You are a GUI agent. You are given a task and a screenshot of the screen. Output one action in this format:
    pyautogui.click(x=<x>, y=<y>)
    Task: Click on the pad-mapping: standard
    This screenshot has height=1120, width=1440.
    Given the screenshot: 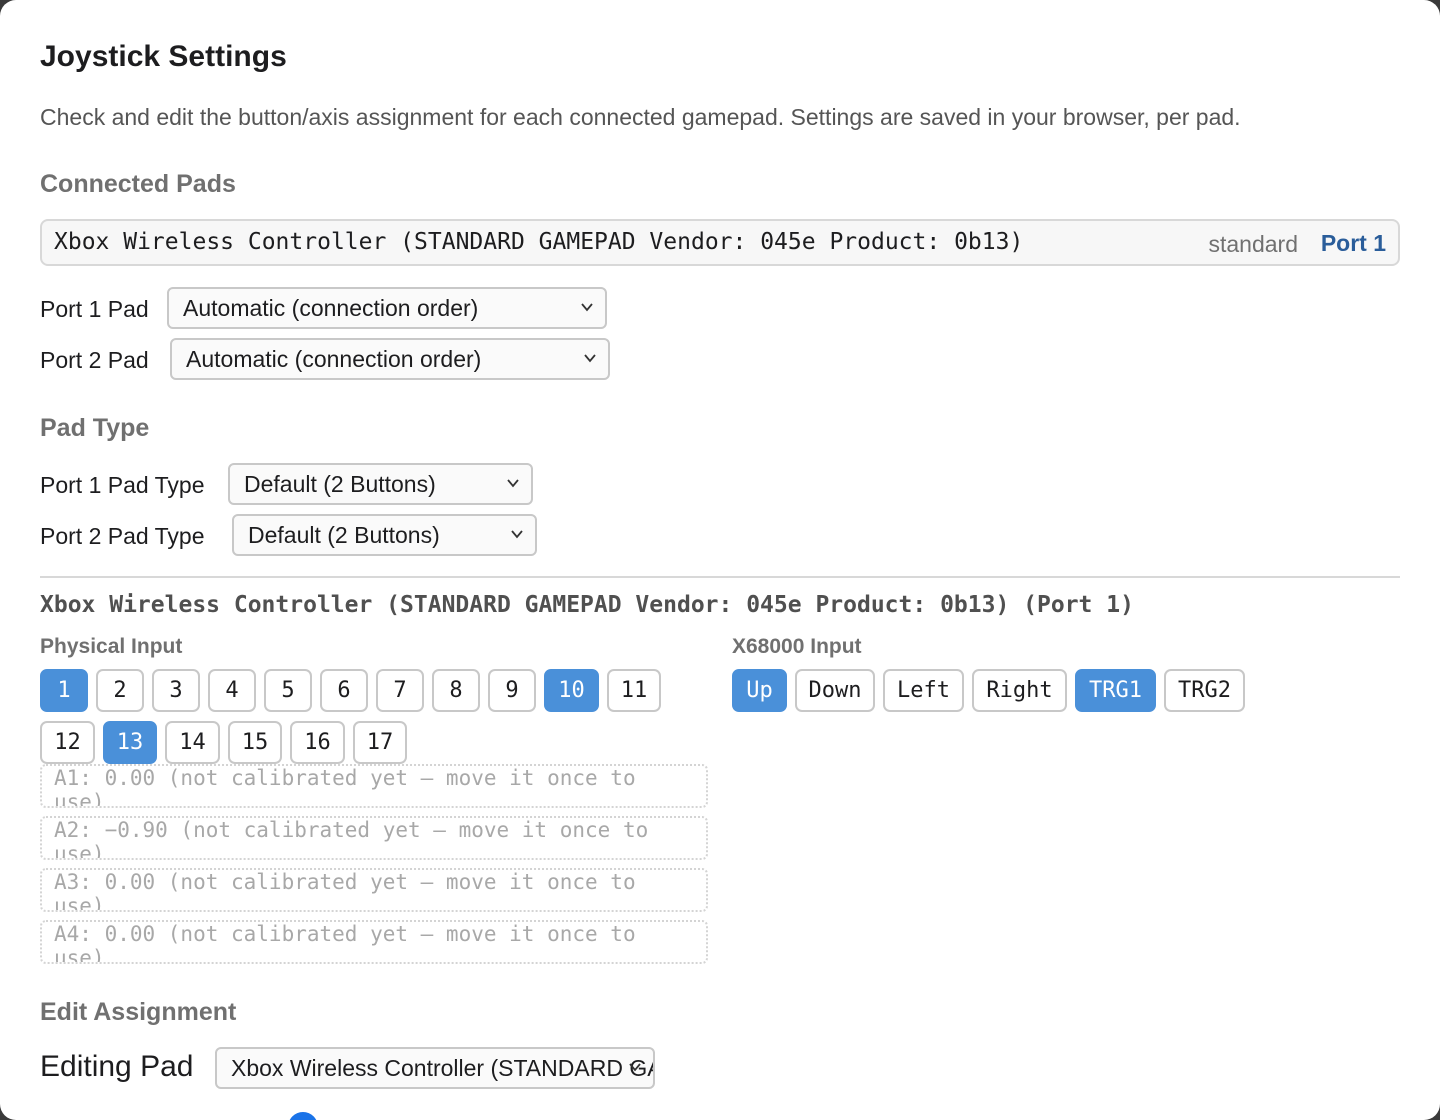 What is the action you would take?
    pyautogui.click(x=1253, y=244)
    